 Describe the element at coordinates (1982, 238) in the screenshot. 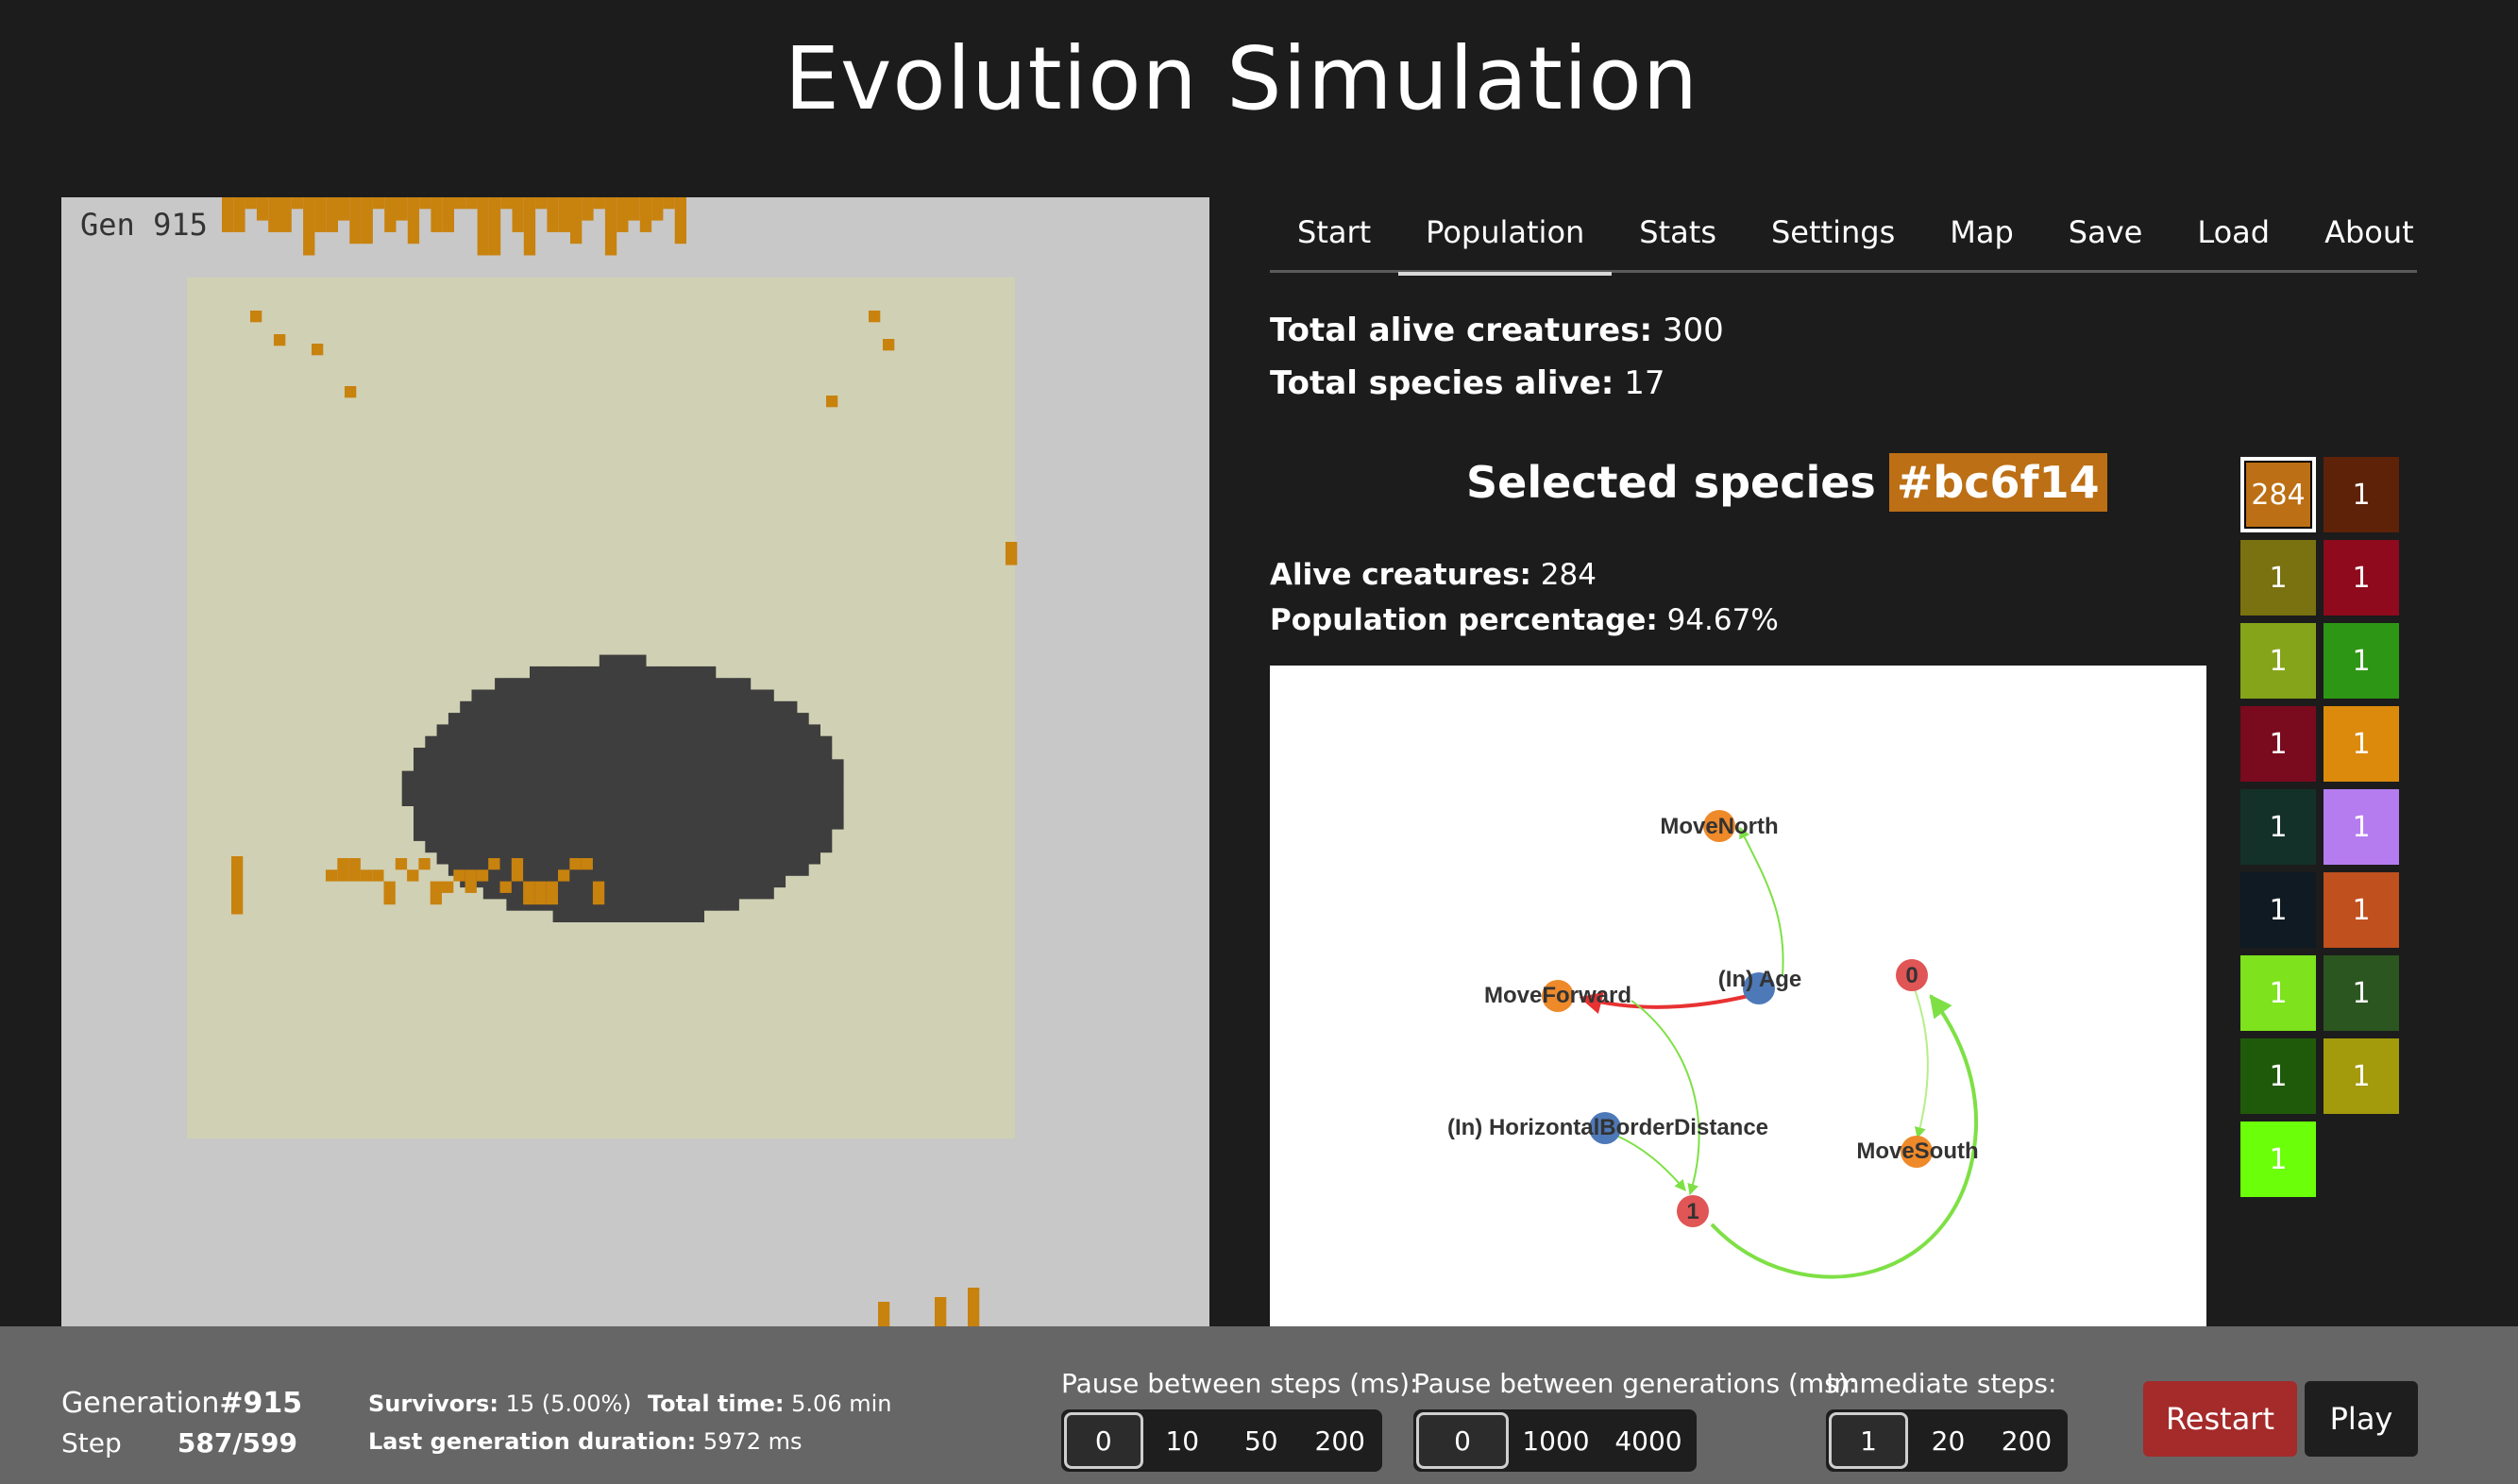

I see `tab-map: Map` at that location.